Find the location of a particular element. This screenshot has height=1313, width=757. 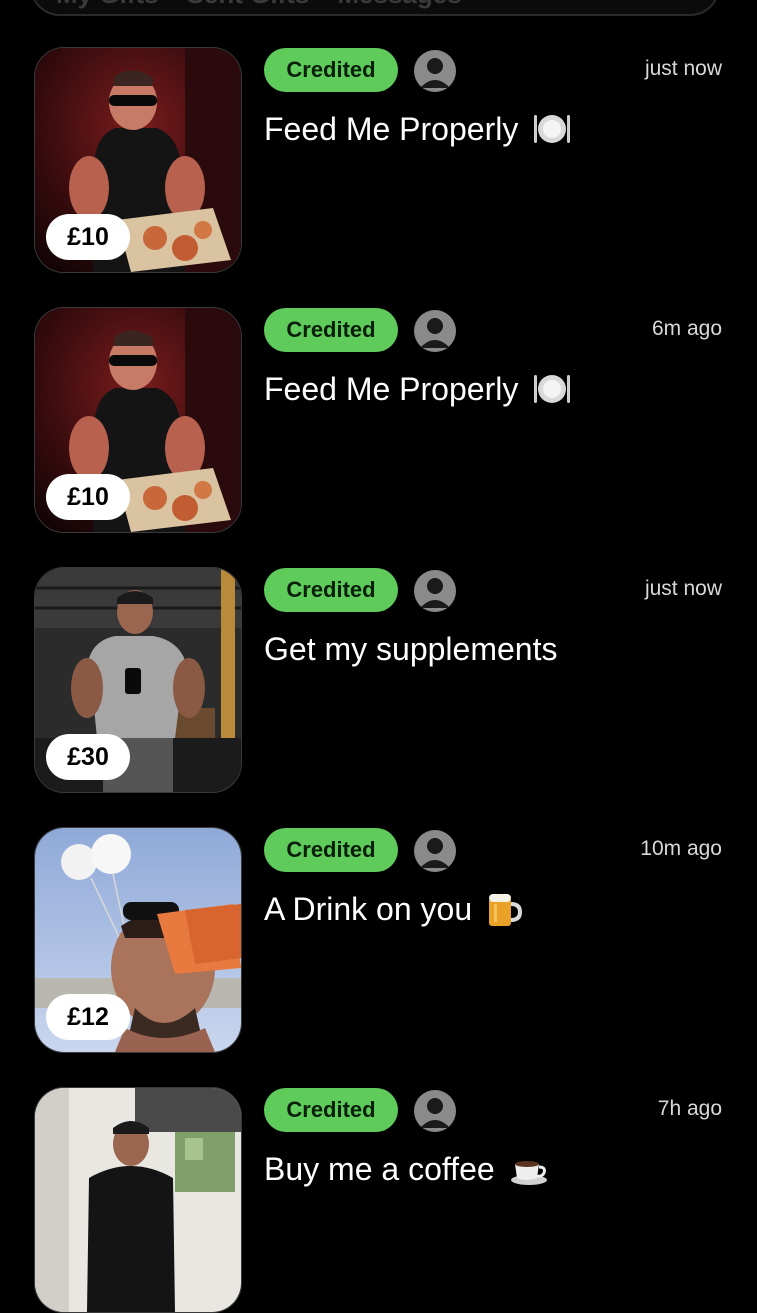

gift-title-row: Get my supplements is located at coordinates (410, 649).